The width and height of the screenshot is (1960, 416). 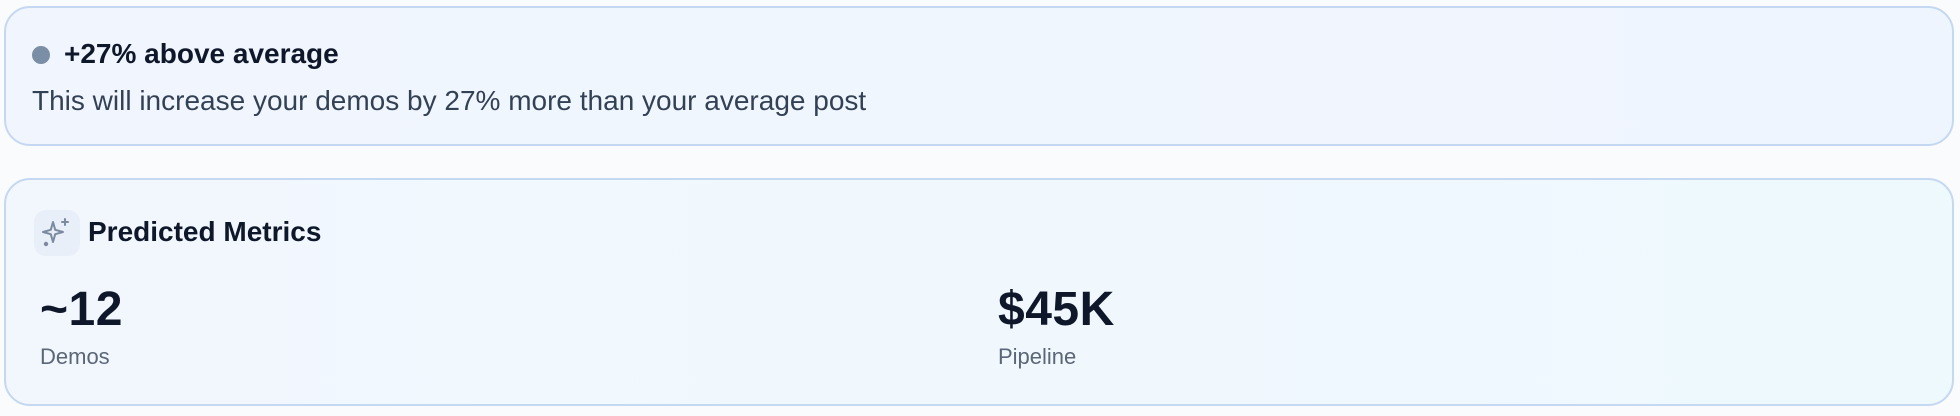 What do you see at coordinates (57, 233) in the screenshot?
I see `sparkle-icon` at bounding box center [57, 233].